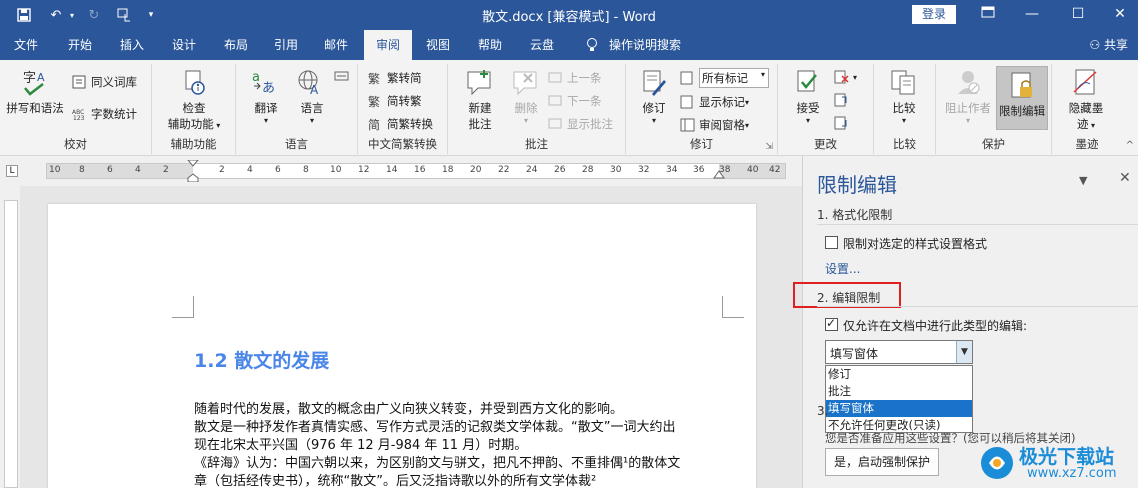 This screenshot has height=488, width=1138. I want to click on login-button: 登录, so click(934, 14).